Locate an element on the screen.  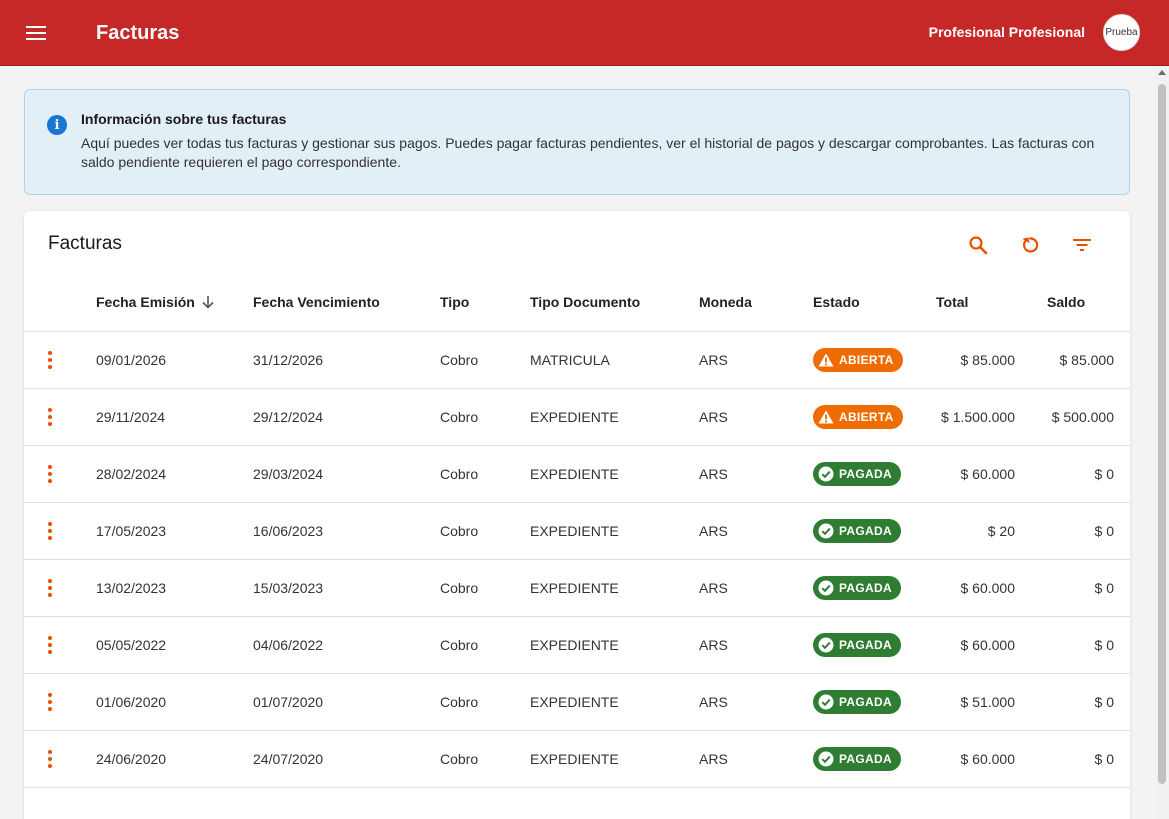
cell-total: $ 85.000 is located at coordinates (988, 360).